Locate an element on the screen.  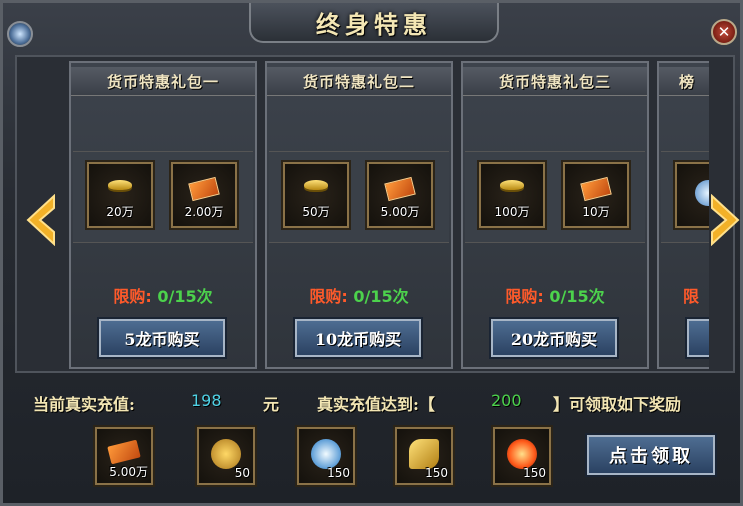
next-arrow-button is located at coordinates (724, 220).